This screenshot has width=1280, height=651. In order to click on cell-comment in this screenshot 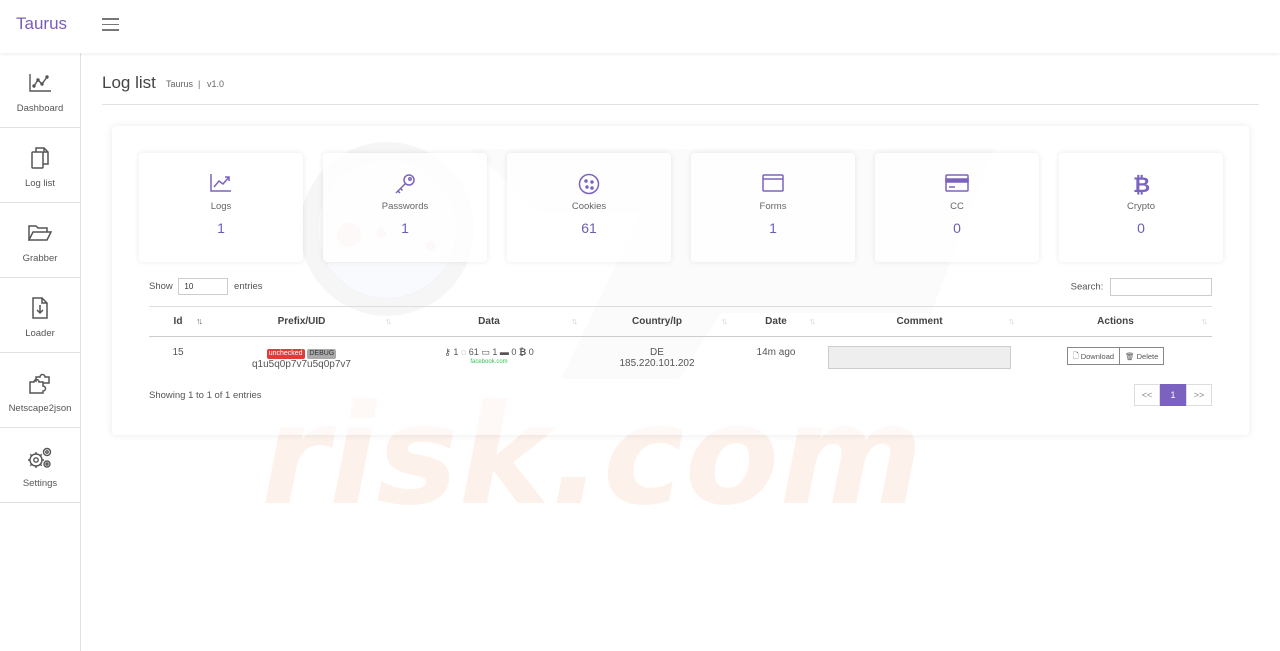, I will do `click(919, 360)`.